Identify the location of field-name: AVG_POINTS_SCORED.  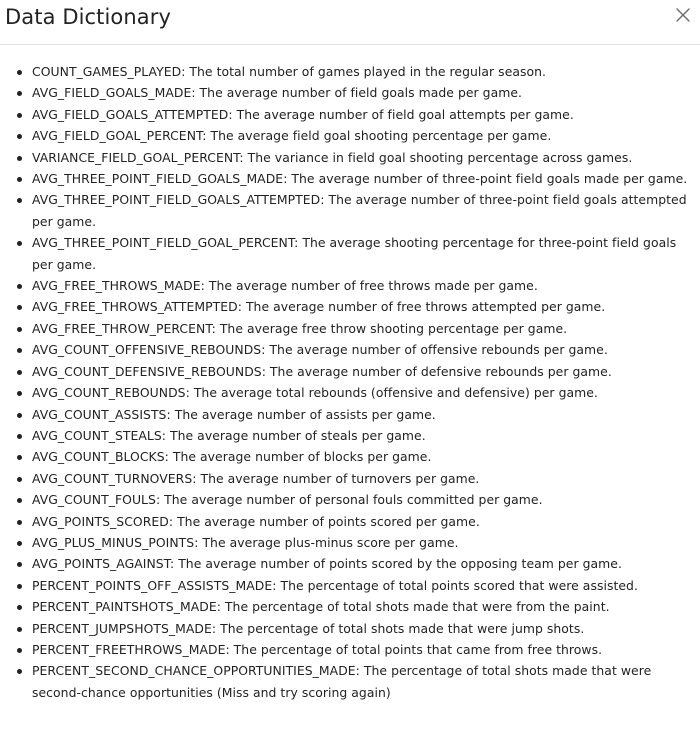
(100, 521).